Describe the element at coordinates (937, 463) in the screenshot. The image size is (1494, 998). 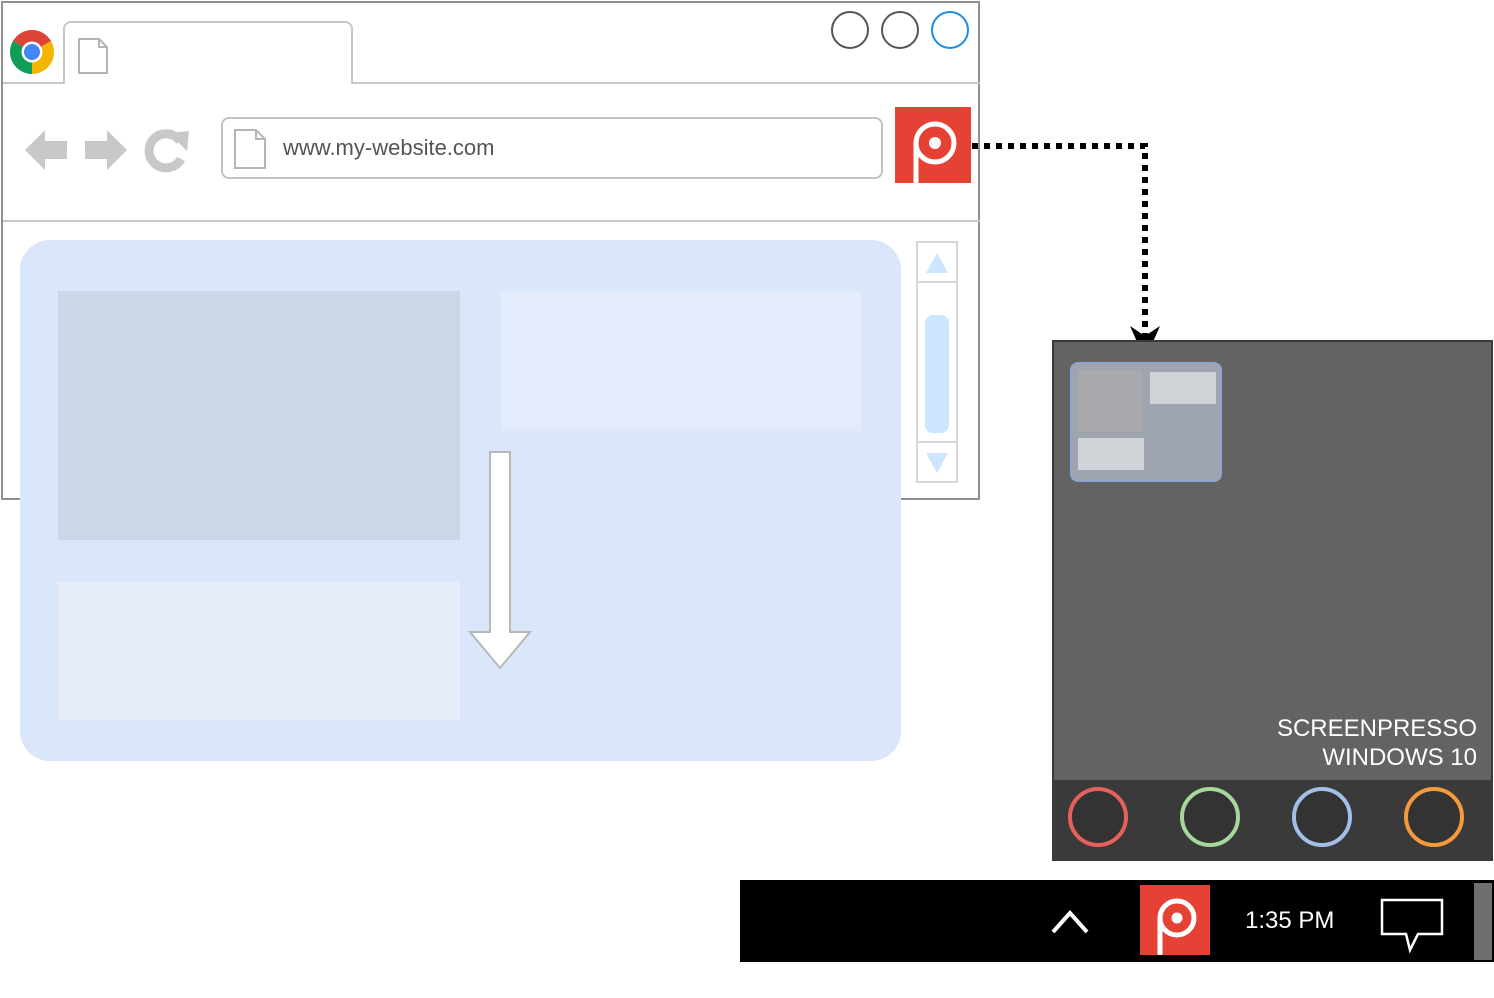
I see `scroll-down-icon` at that location.